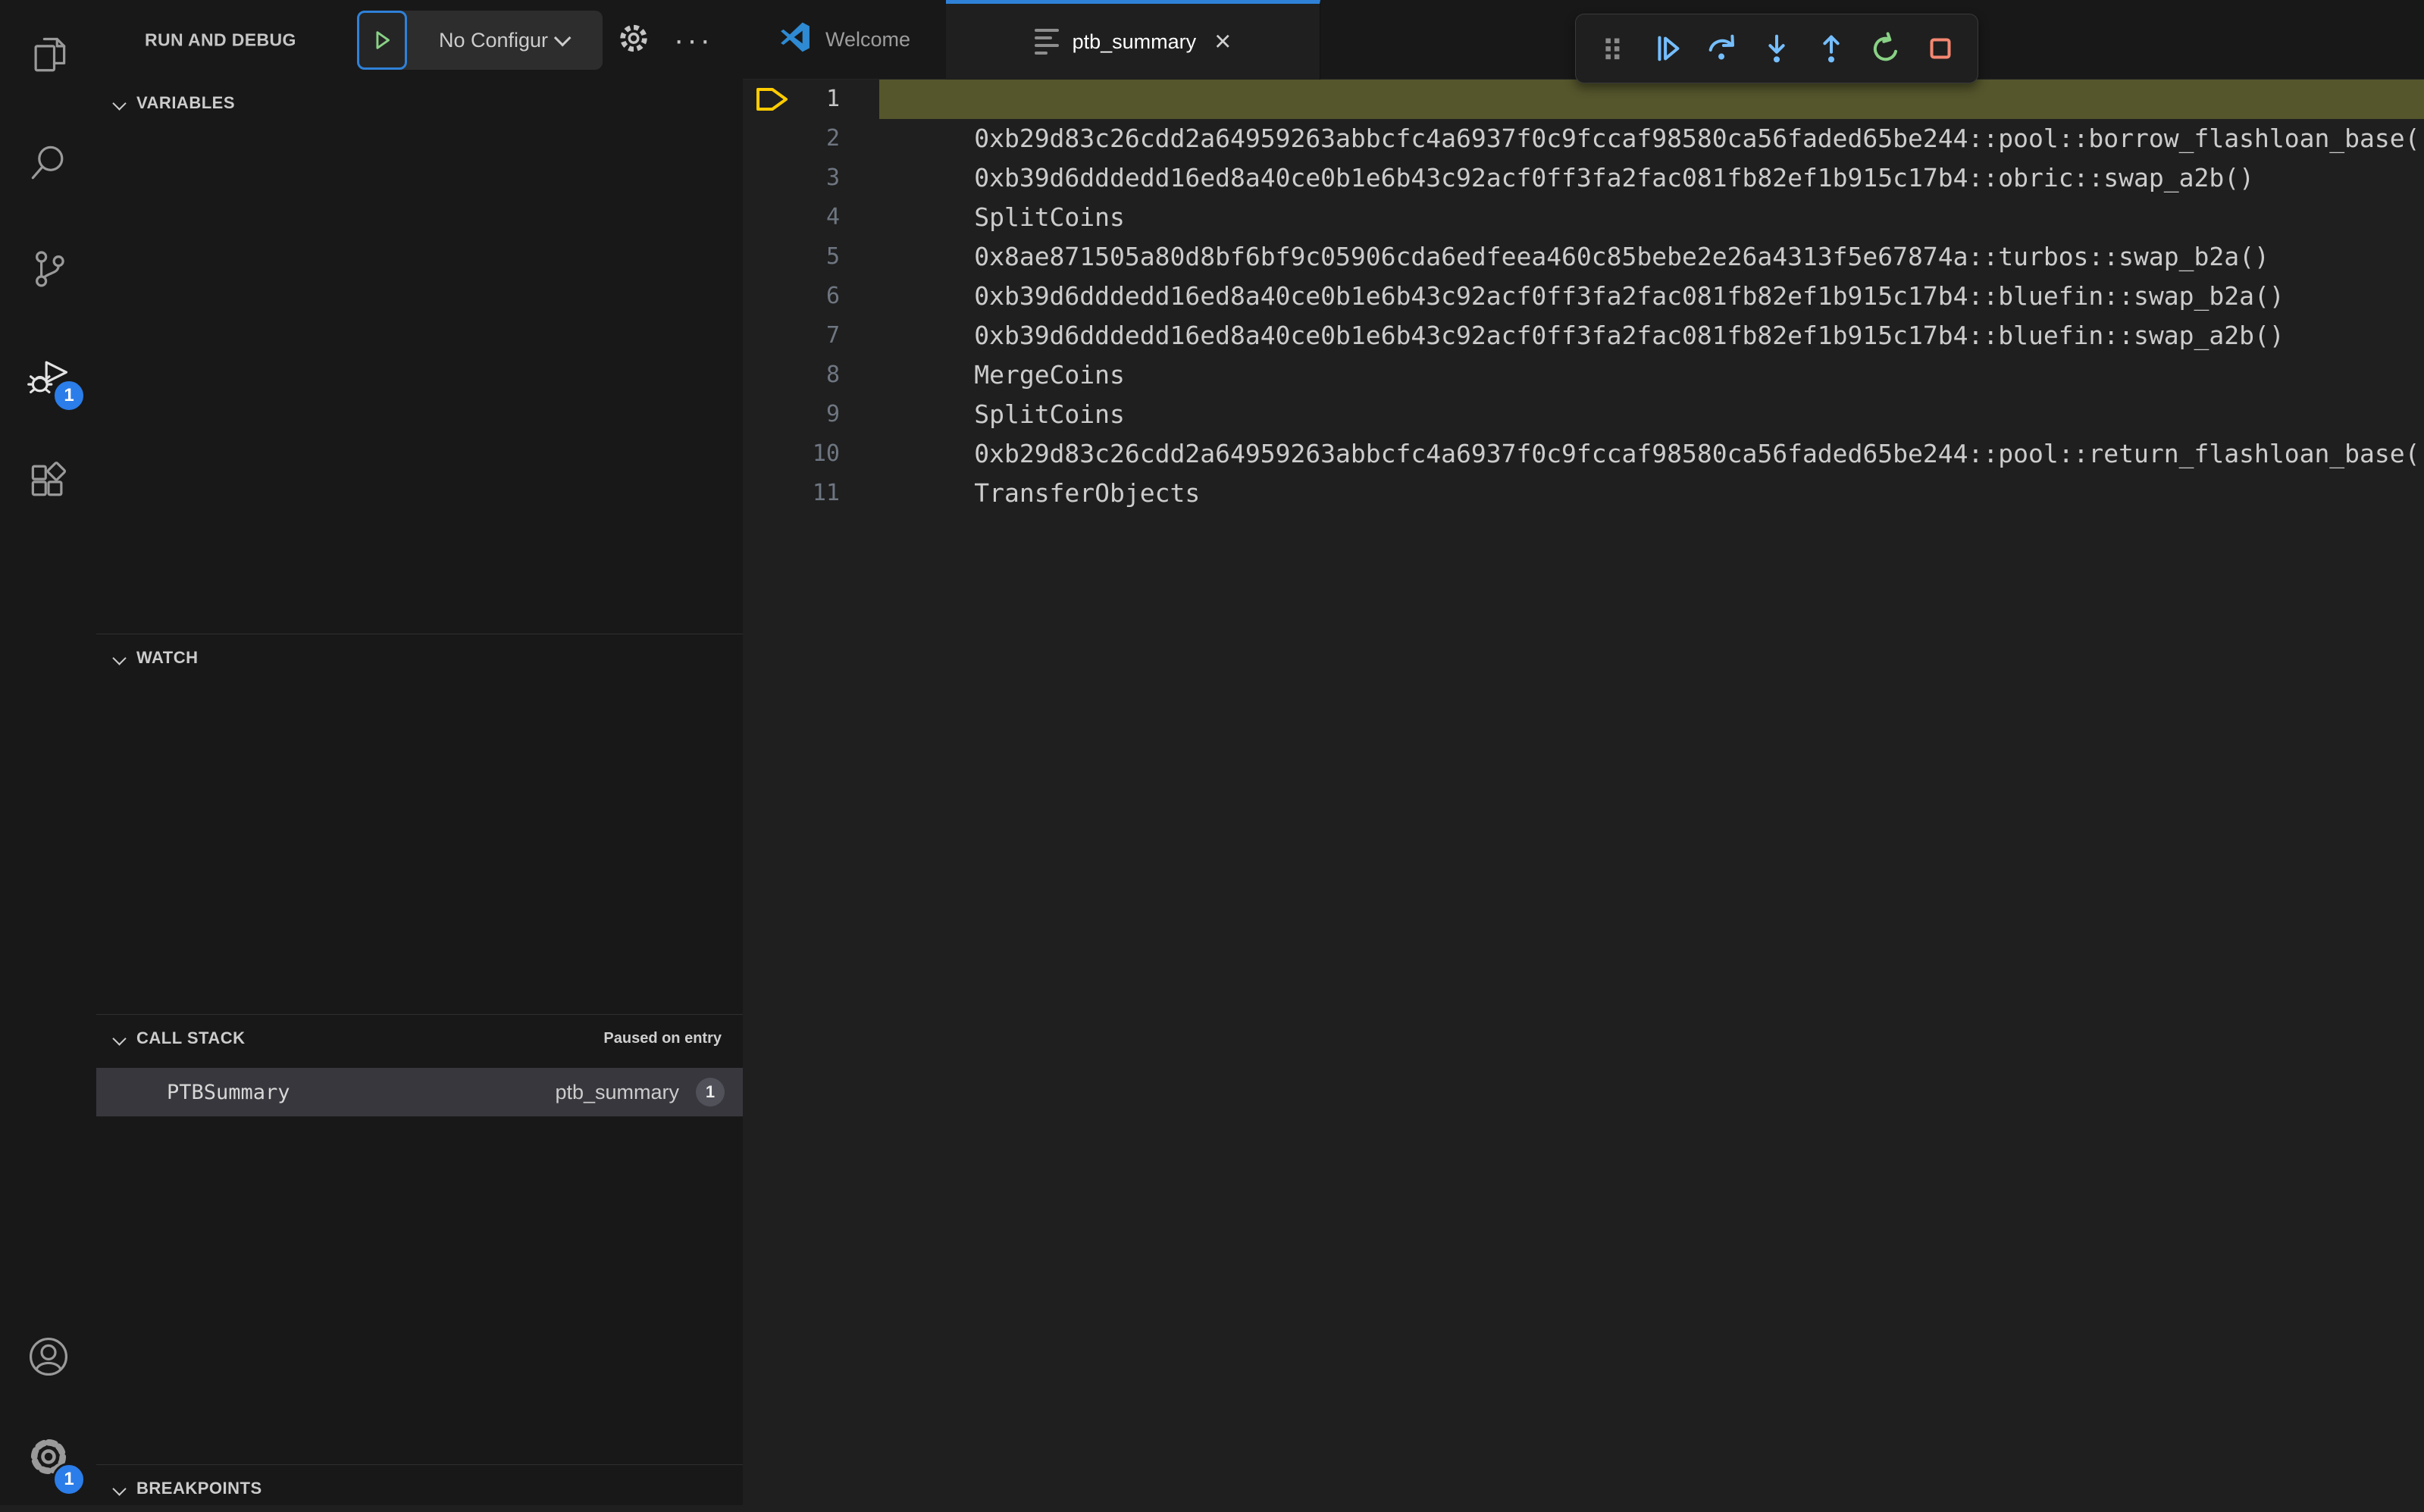 This screenshot has height=1512, width=2424. I want to click on toolbar-drag-handle, so click(1613, 48).